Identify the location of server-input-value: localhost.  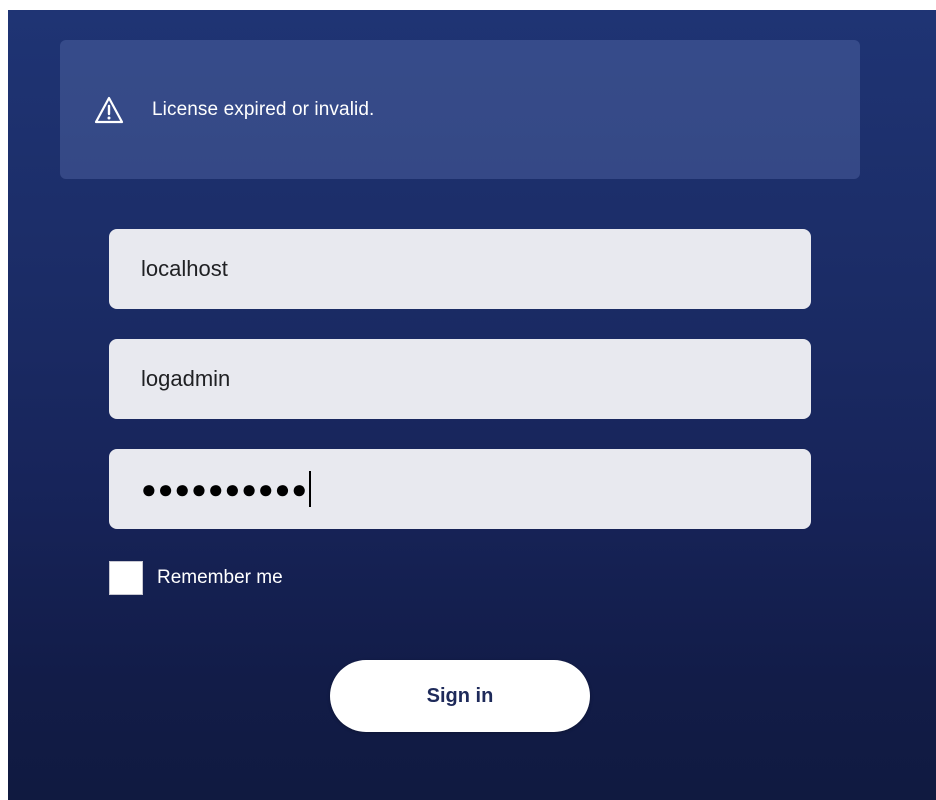
(184, 268).